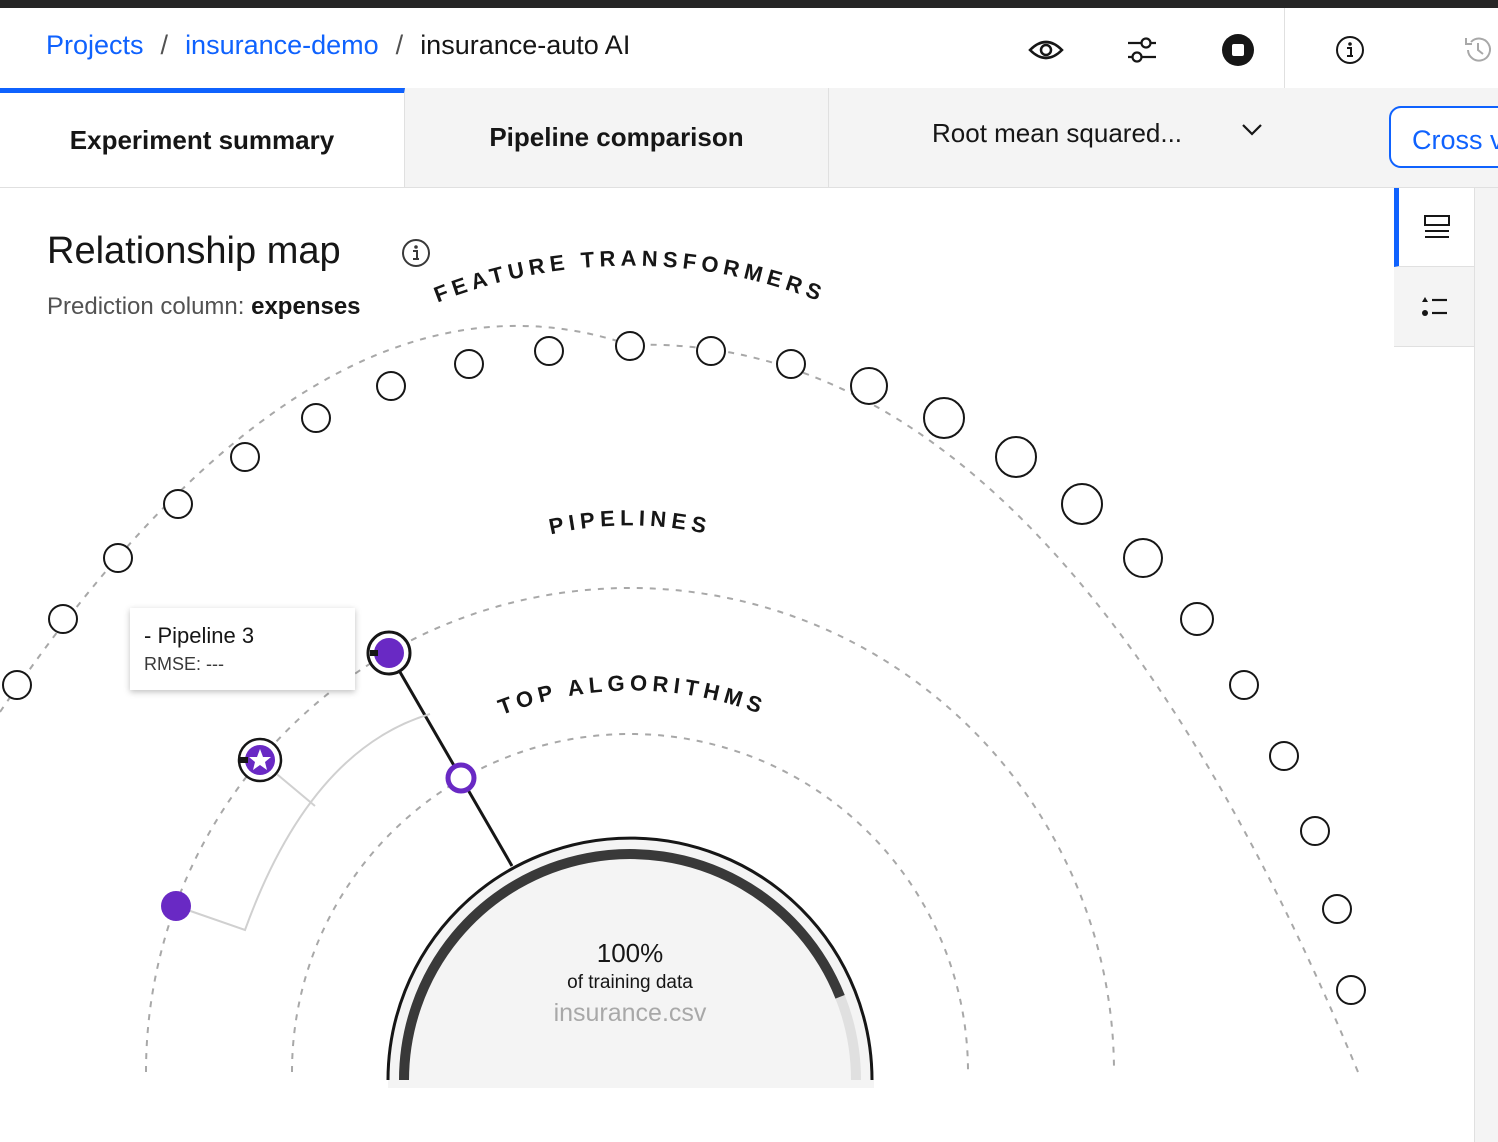  What do you see at coordinates (1486, 665) in the screenshot?
I see `scrollbar` at bounding box center [1486, 665].